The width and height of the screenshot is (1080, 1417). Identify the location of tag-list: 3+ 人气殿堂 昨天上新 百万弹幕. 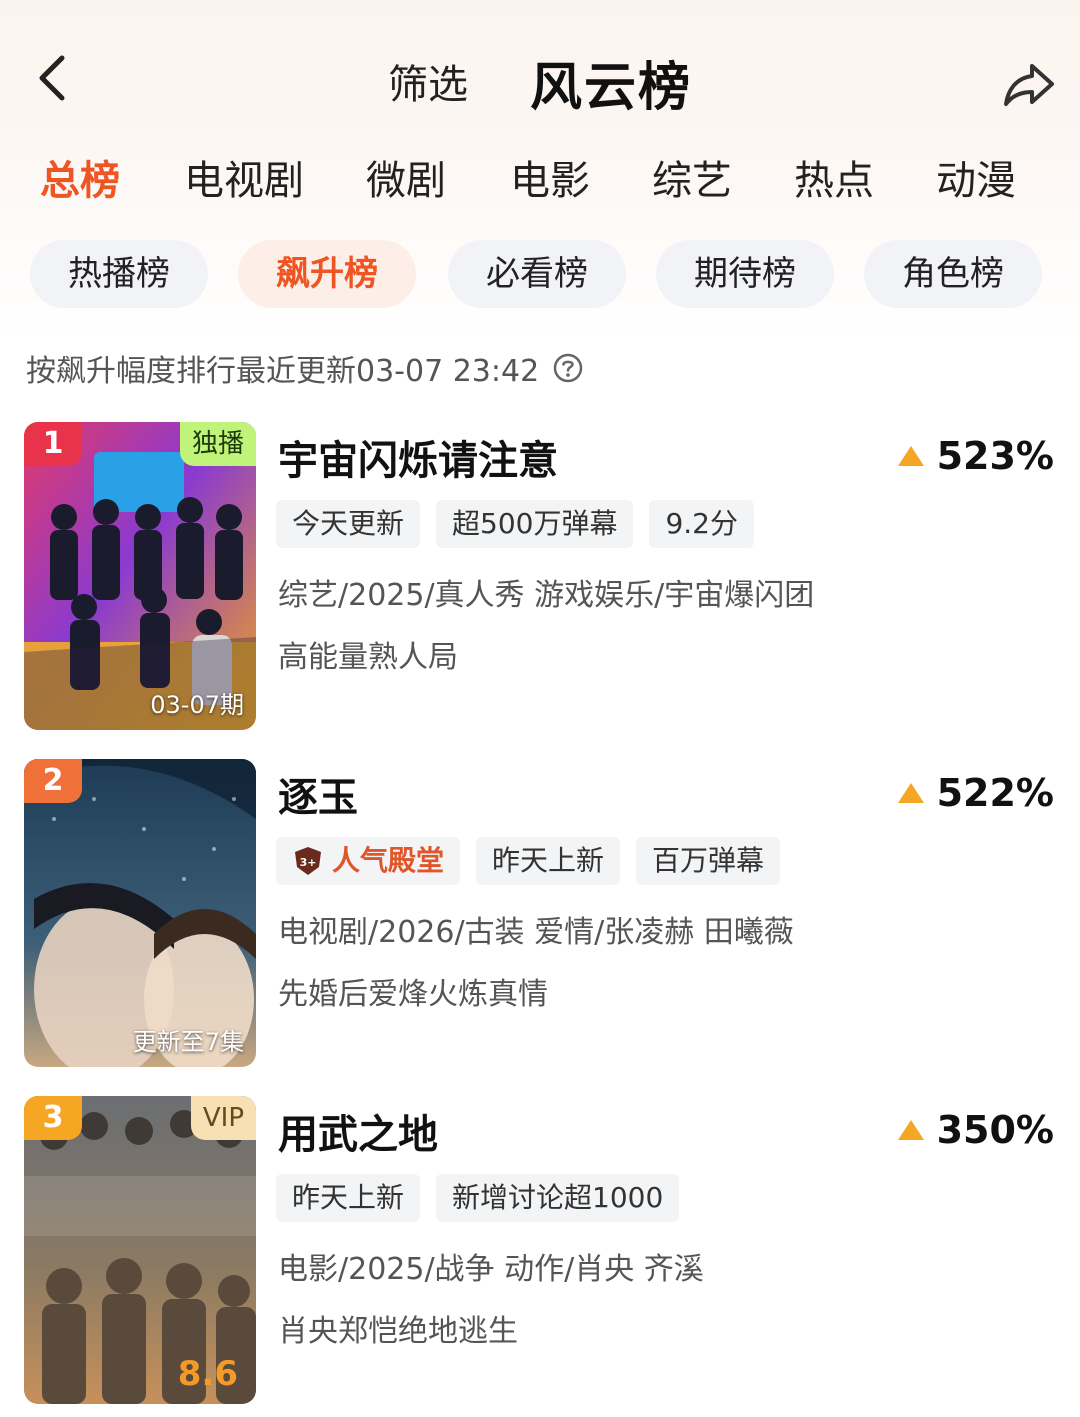
(536, 861).